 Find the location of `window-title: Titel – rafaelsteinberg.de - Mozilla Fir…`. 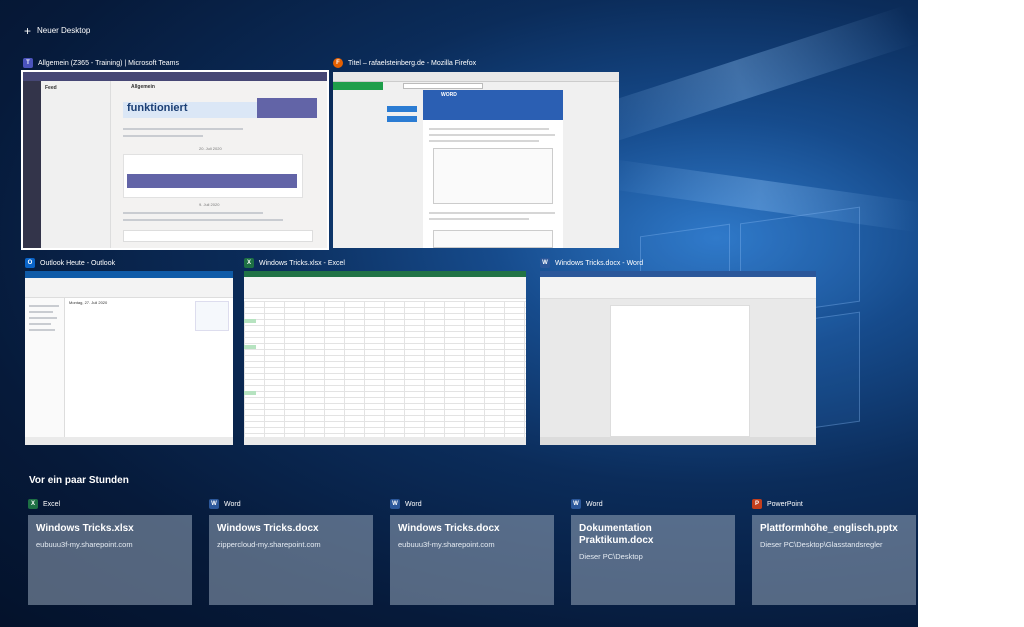

window-title: Titel – rafaelsteinberg.de - Mozilla Fir… is located at coordinates (412, 63).